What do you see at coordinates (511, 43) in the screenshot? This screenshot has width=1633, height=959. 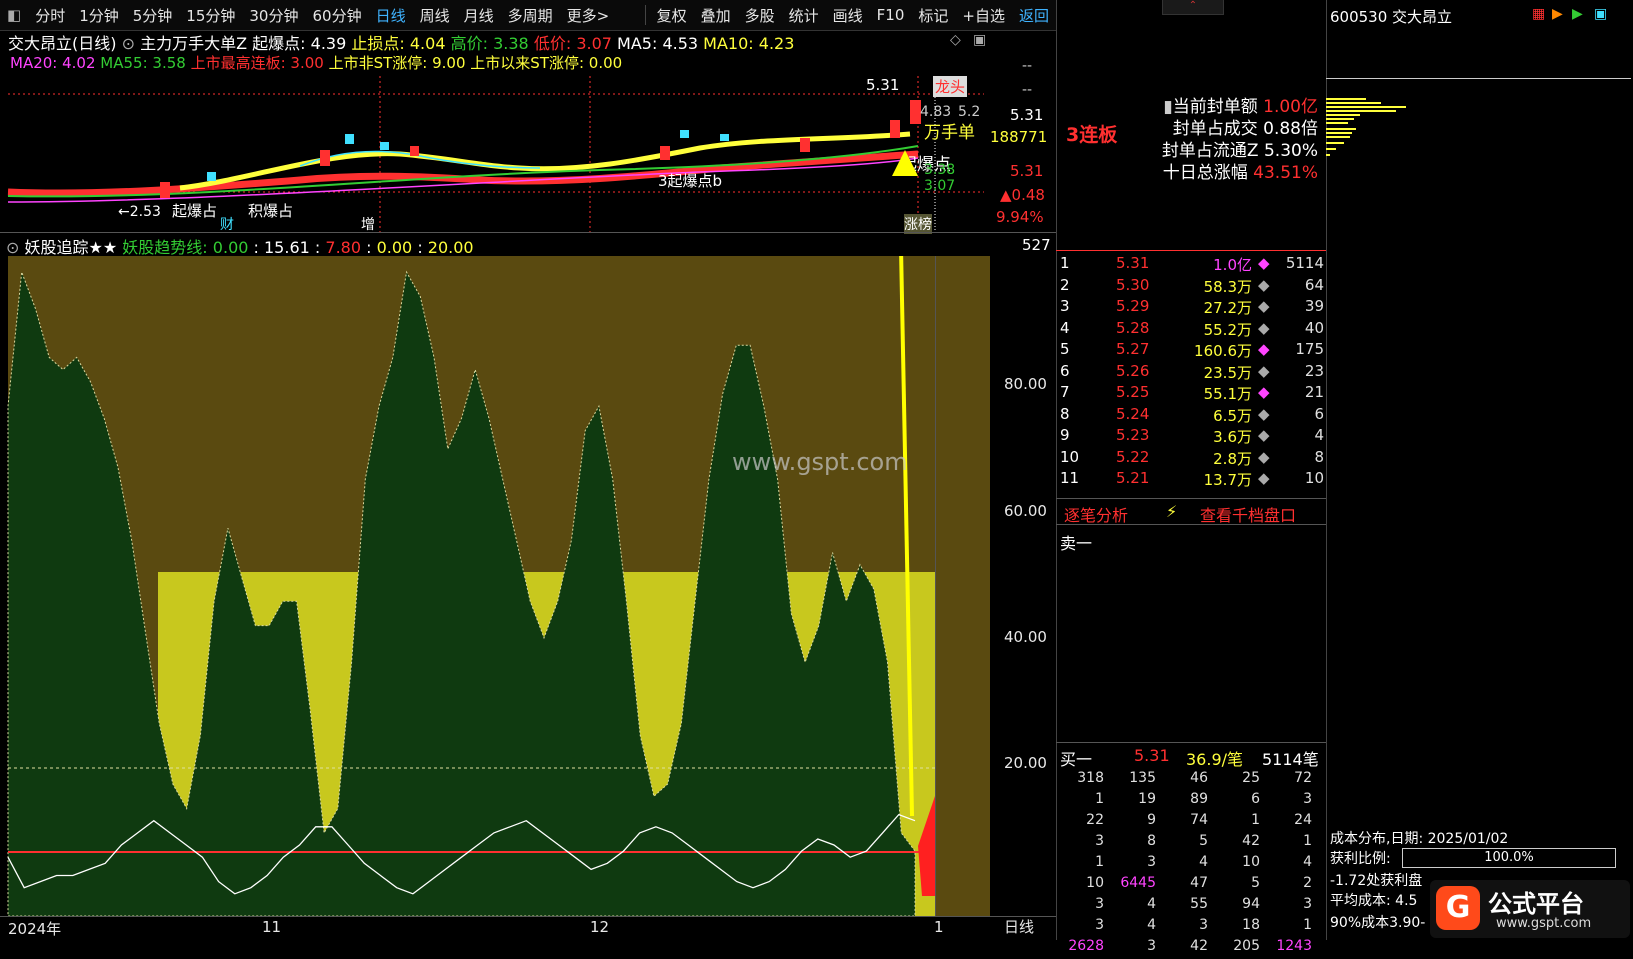 I see `high-value: 3.38` at bounding box center [511, 43].